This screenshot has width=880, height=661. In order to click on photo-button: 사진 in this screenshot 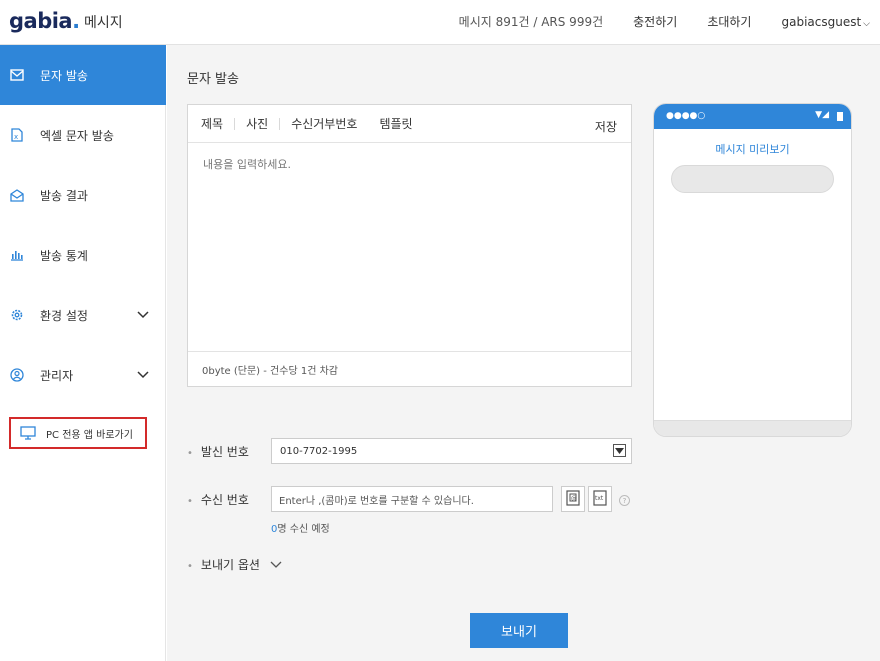, I will do `click(256, 123)`.